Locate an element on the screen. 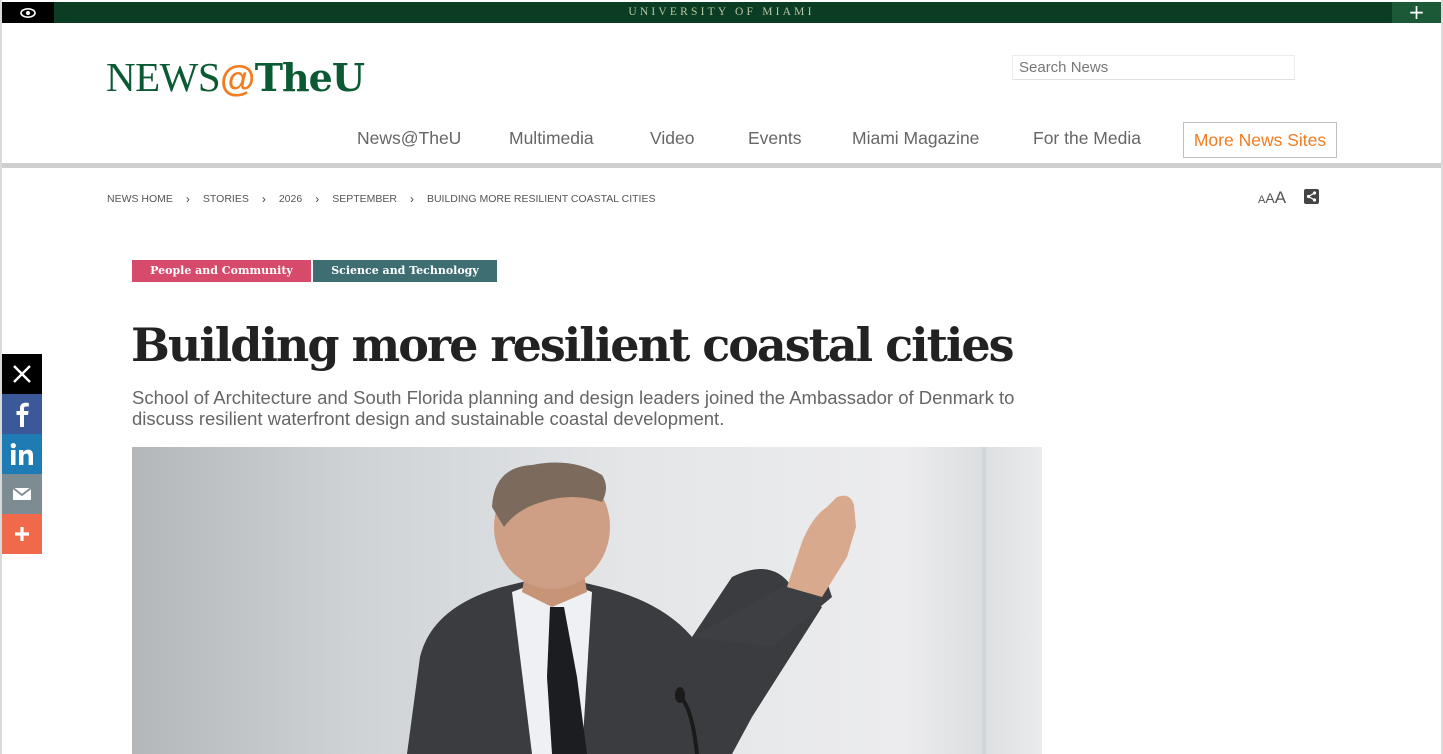 This screenshot has height=754, width=1443. social-share-sidebar is located at coordinates (22, 454).